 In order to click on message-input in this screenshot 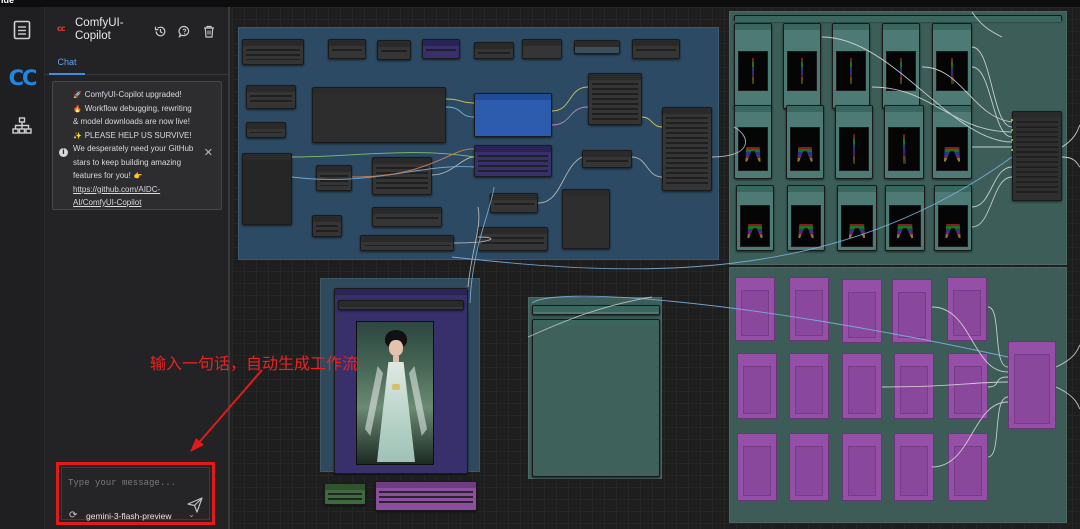, I will do `click(133, 483)`.